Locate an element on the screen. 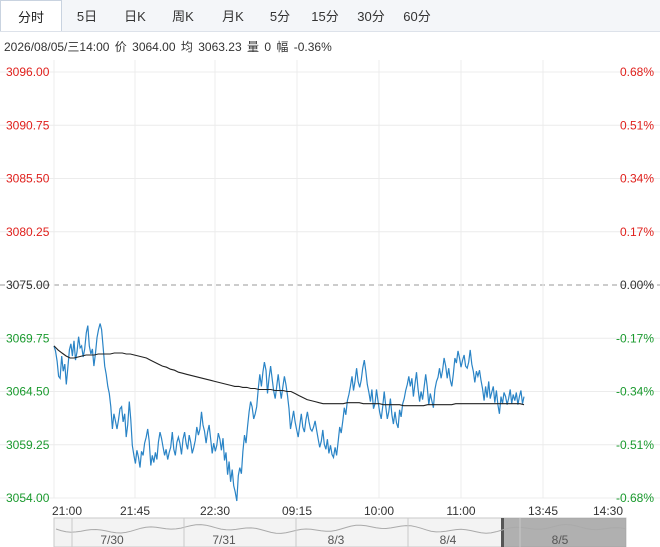 The width and height of the screenshot is (660, 547). x-tick-label: 11:00 is located at coordinates (460, 511).